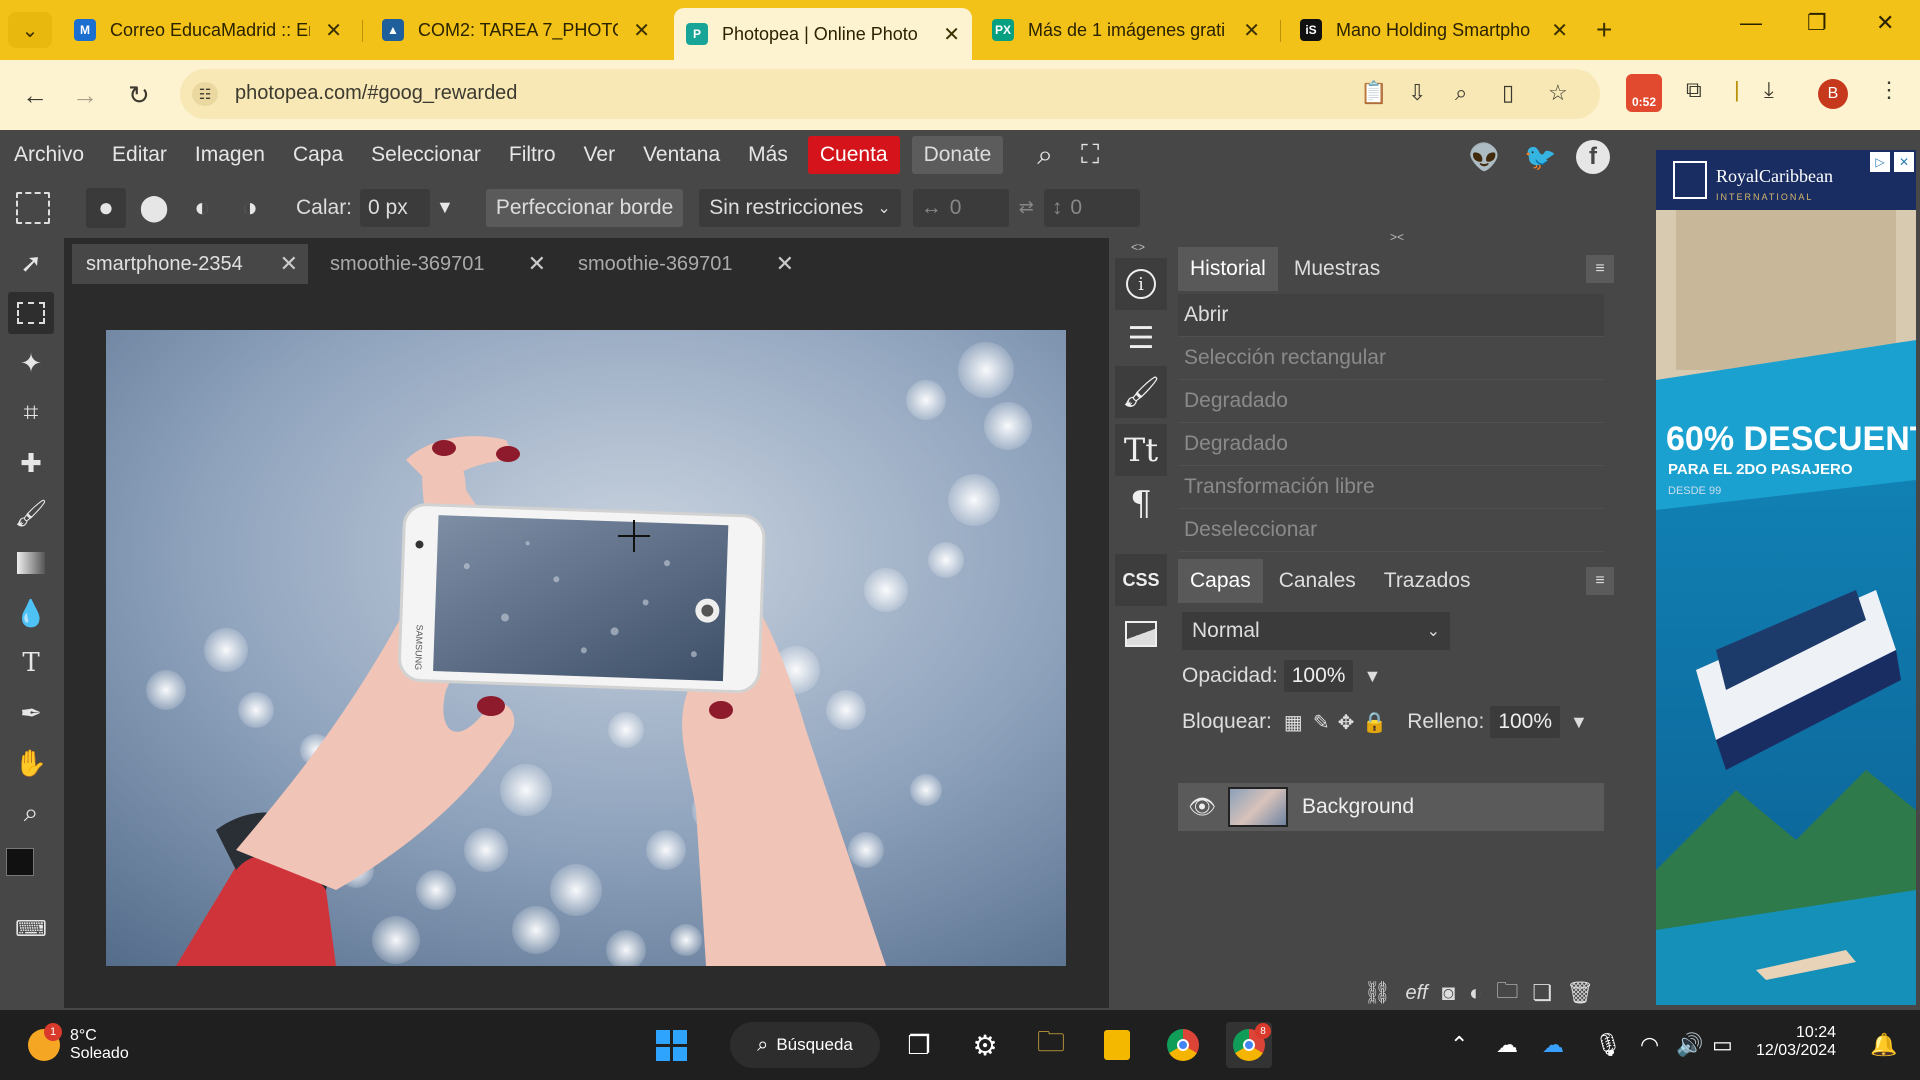 This screenshot has width=1920, height=1080. Describe the element at coordinates (1904, 162) in the screenshot. I see `ad-close-icon: ✕` at that location.